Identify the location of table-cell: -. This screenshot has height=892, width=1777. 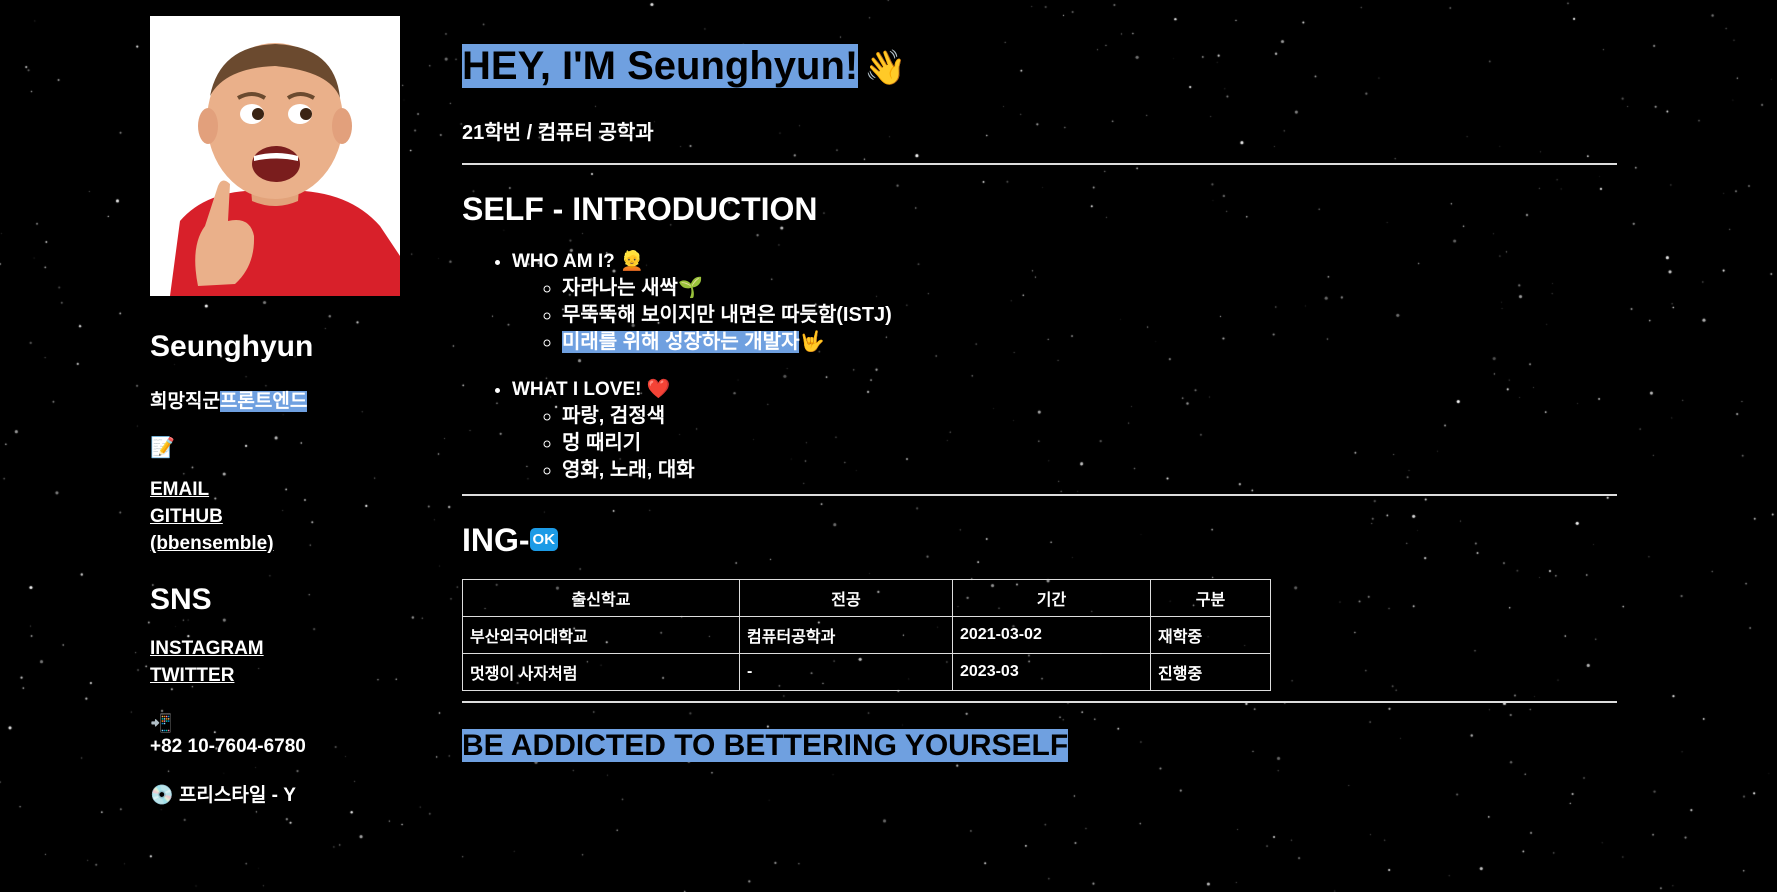
(846, 672).